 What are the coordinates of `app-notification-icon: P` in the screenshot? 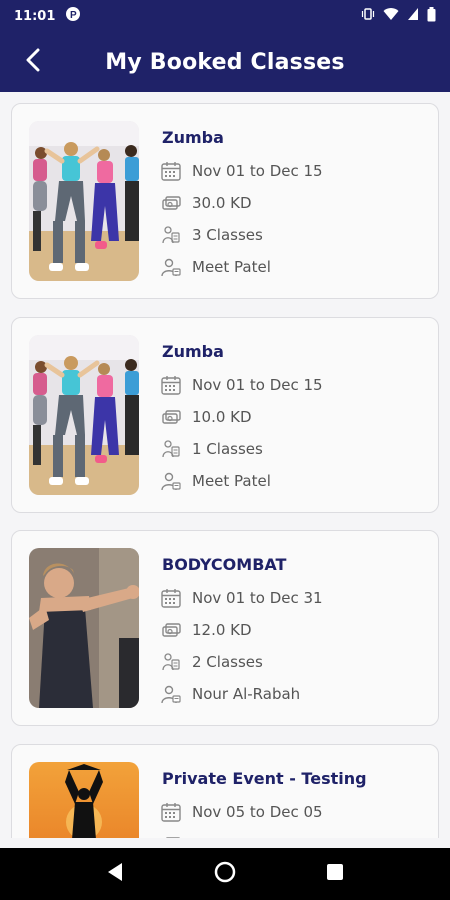 It's located at (73, 16).